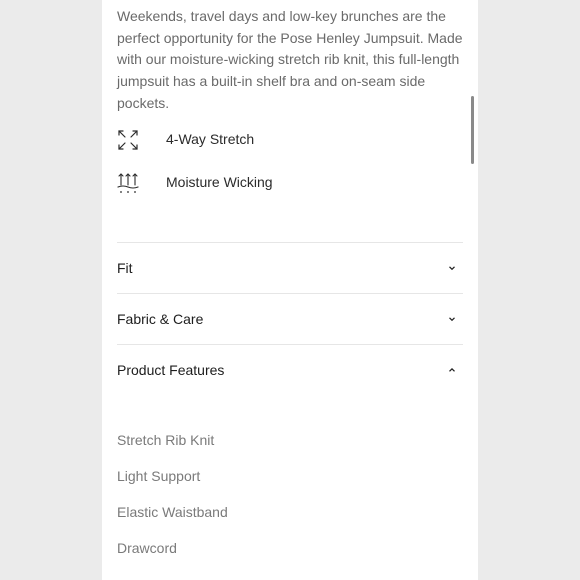  What do you see at coordinates (159, 476) in the screenshot?
I see `product-feature-item: Light Support` at bounding box center [159, 476].